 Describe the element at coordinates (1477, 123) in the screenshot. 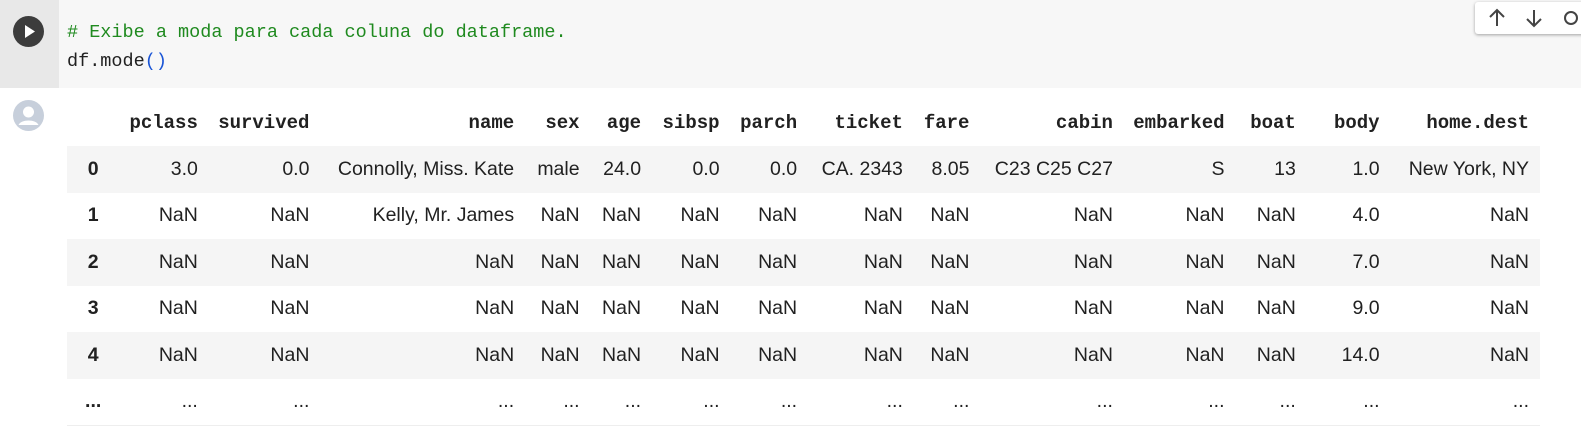

I see `column-header: home.dest` at that location.